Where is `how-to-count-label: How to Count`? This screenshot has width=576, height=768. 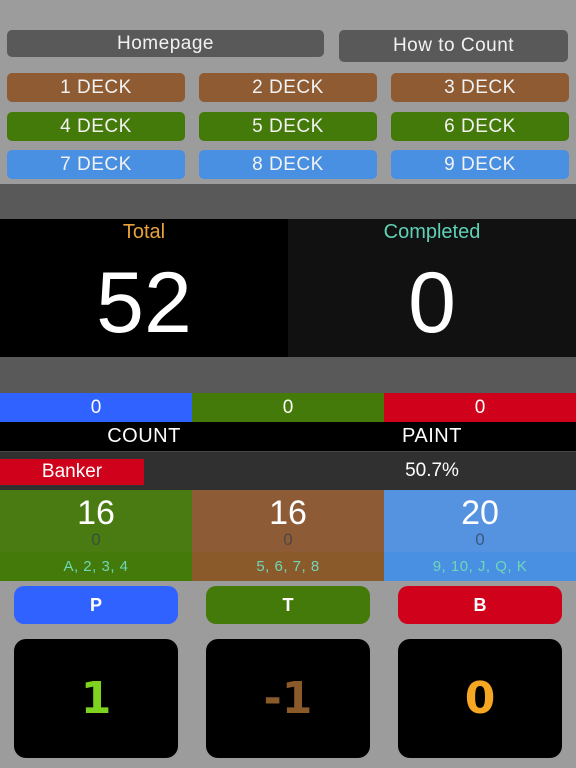 how-to-count-label: How to Count is located at coordinates (453, 45).